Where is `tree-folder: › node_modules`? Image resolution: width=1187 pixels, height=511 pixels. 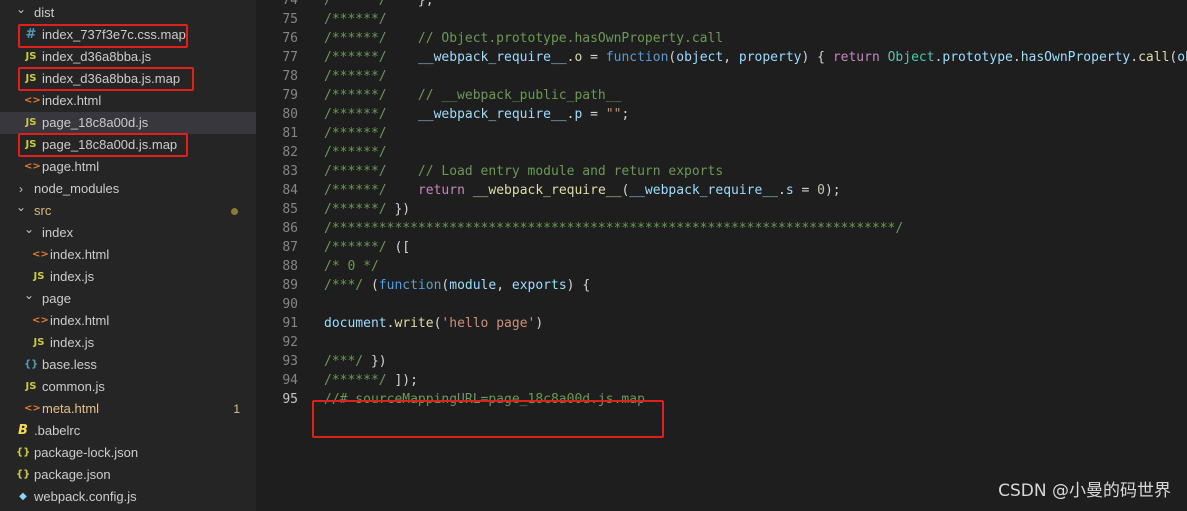
tree-folder: › node_modules is located at coordinates (128, 189).